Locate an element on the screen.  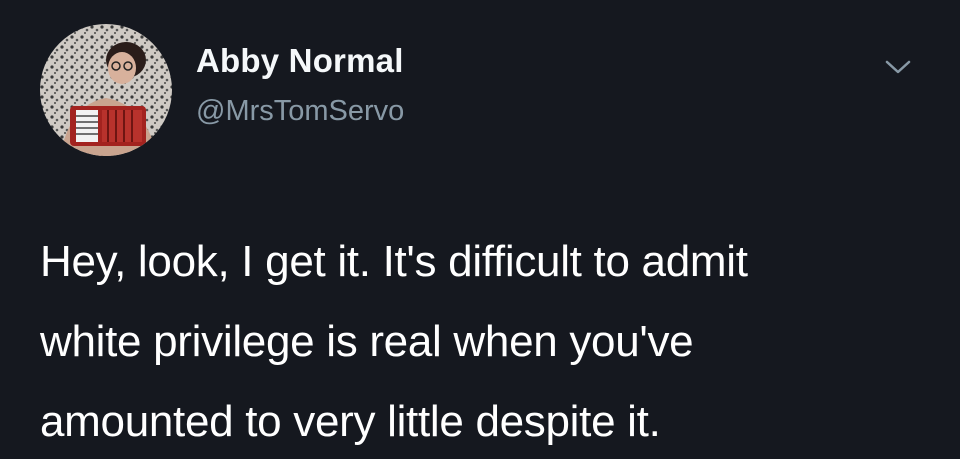
tweet-text-line: white privilege is real when you've is located at coordinates (367, 341).